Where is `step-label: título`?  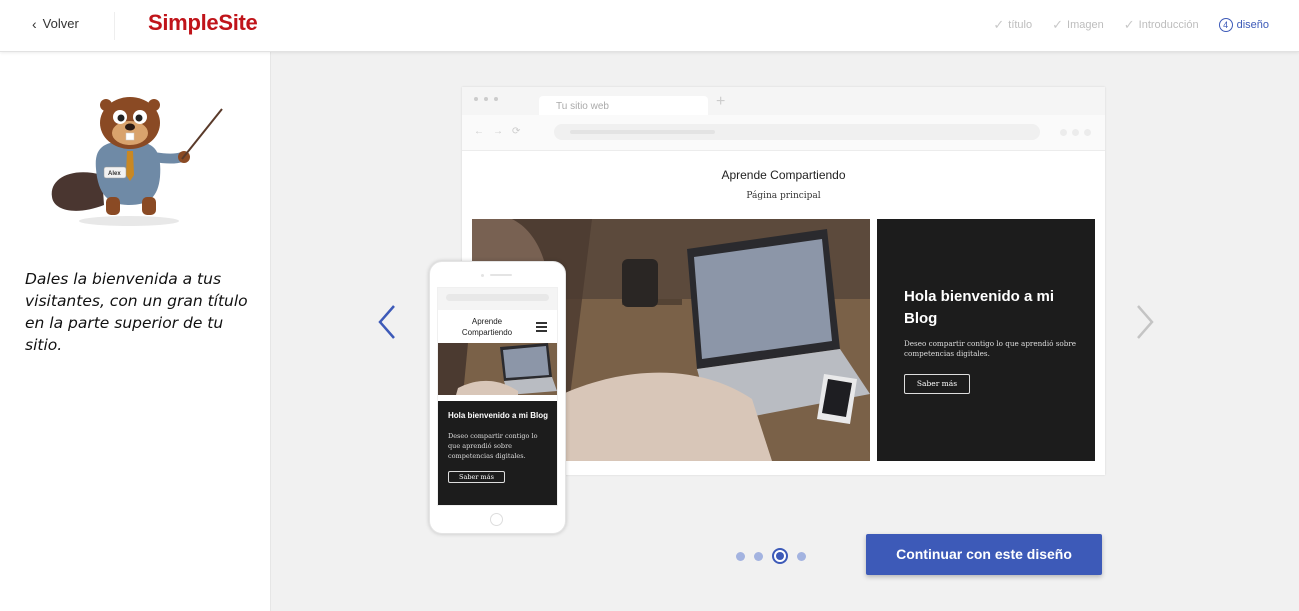 step-label: título is located at coordinates (1020, 25).